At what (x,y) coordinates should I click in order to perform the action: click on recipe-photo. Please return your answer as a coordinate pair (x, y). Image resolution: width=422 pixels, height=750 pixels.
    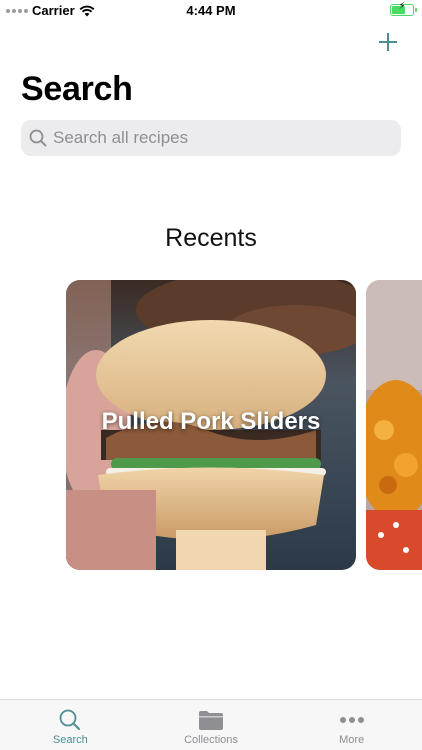
    Looking at the image, I should click on (394, 425).